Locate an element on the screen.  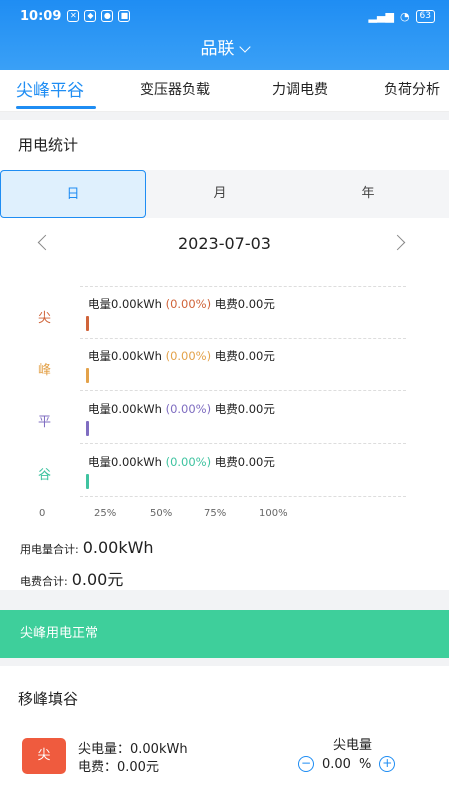
status-bar: 10:09 ✕ ◆ ● ■ ▂▄▆ ◔ 63 is located at coordinates (227, 16).